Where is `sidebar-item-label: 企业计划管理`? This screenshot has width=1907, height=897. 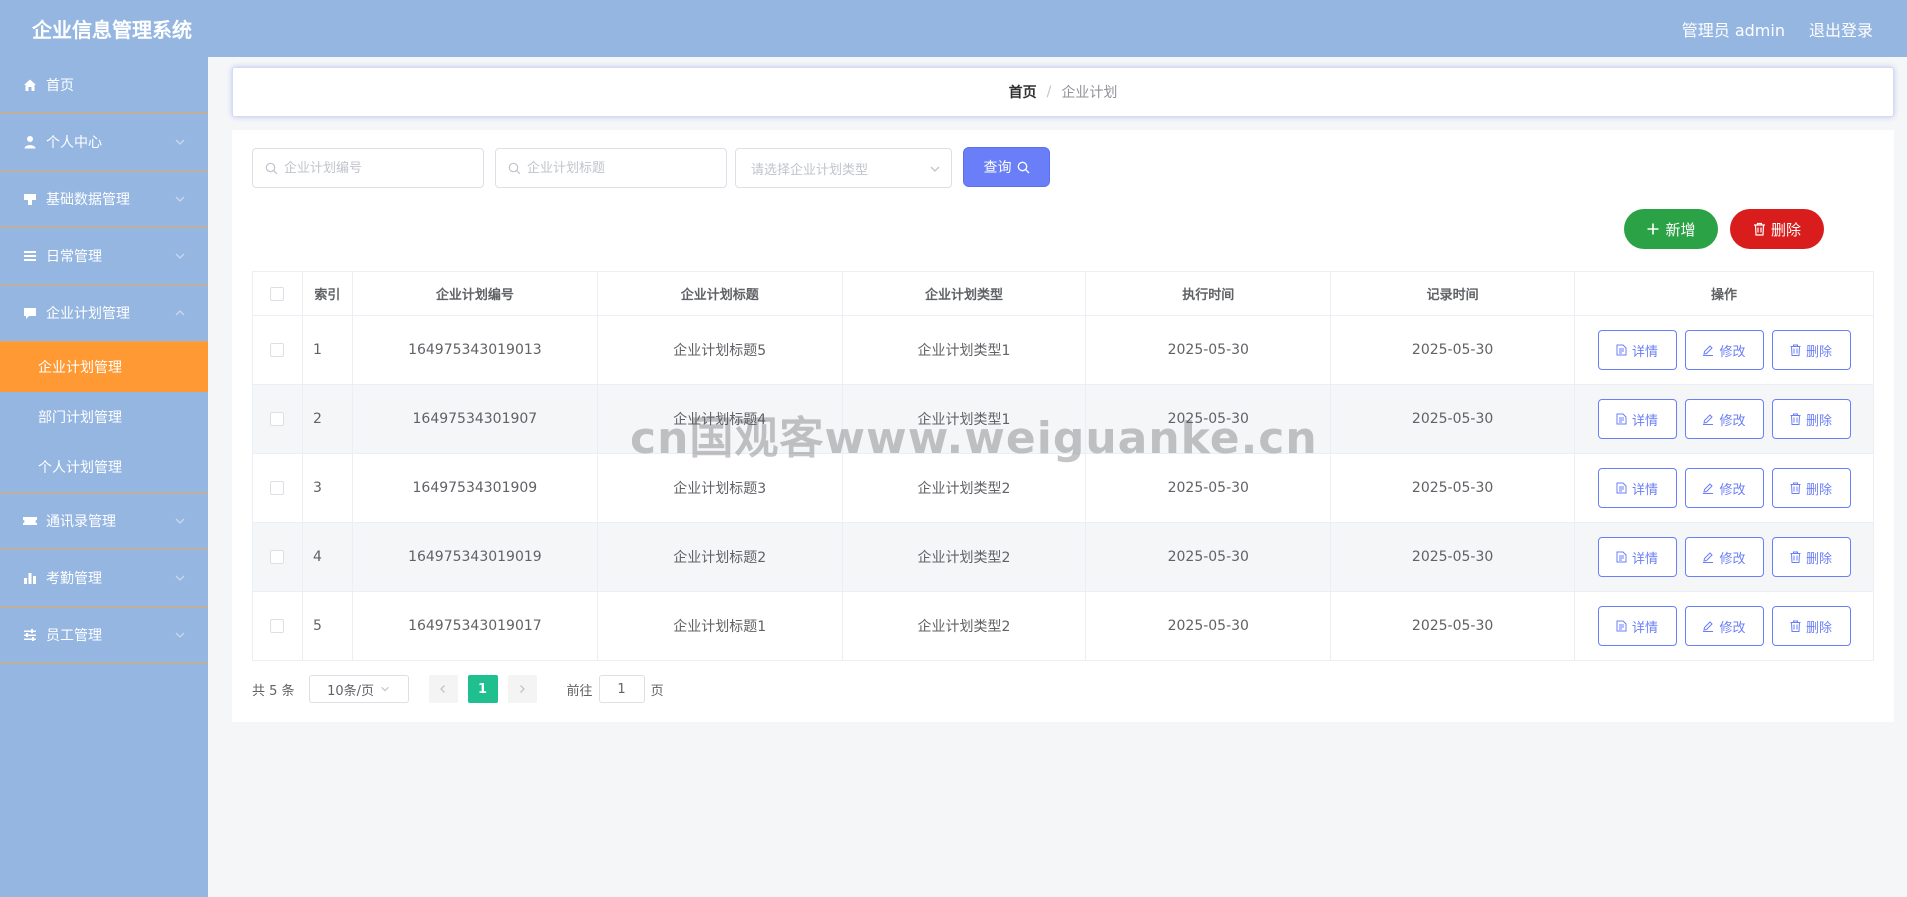
sidebar-item-label: 企业计划管理 is located at coordinates (88, 314).